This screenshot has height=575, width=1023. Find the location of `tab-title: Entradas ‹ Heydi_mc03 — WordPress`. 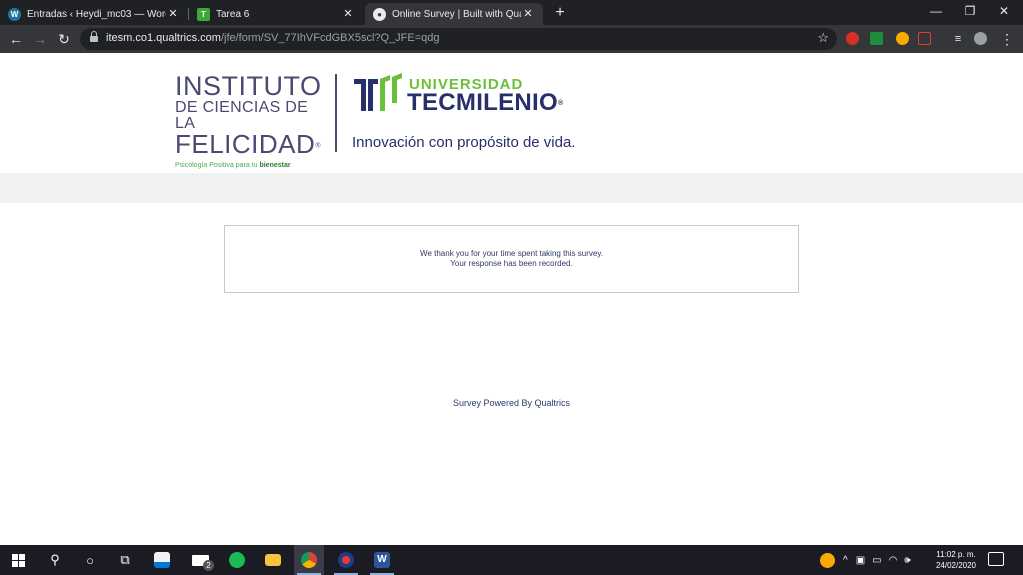

tab-title: Entradas ‹ Heydi_mc03 — WordPress is located at coordinates (96, 14).